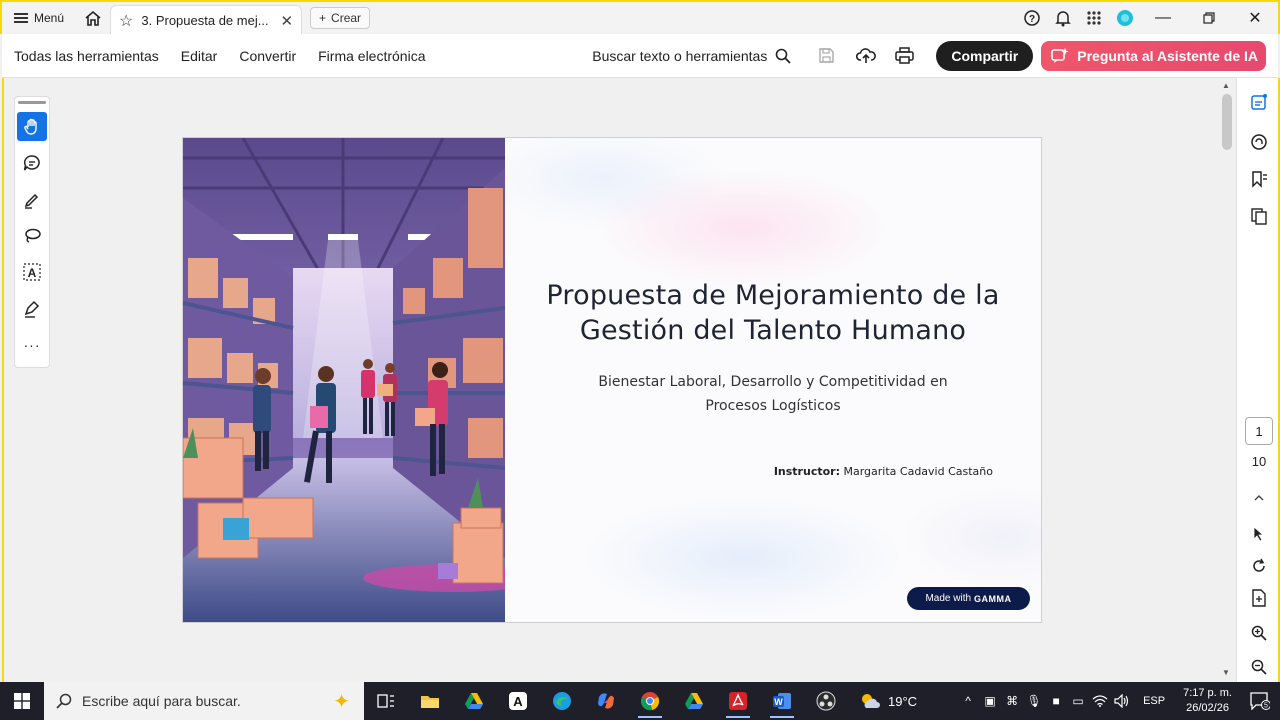  What do you see at coordinates (1266, 706) in the screenshot?
I see `notification-count: 5` at bounding box center [1266, 706].